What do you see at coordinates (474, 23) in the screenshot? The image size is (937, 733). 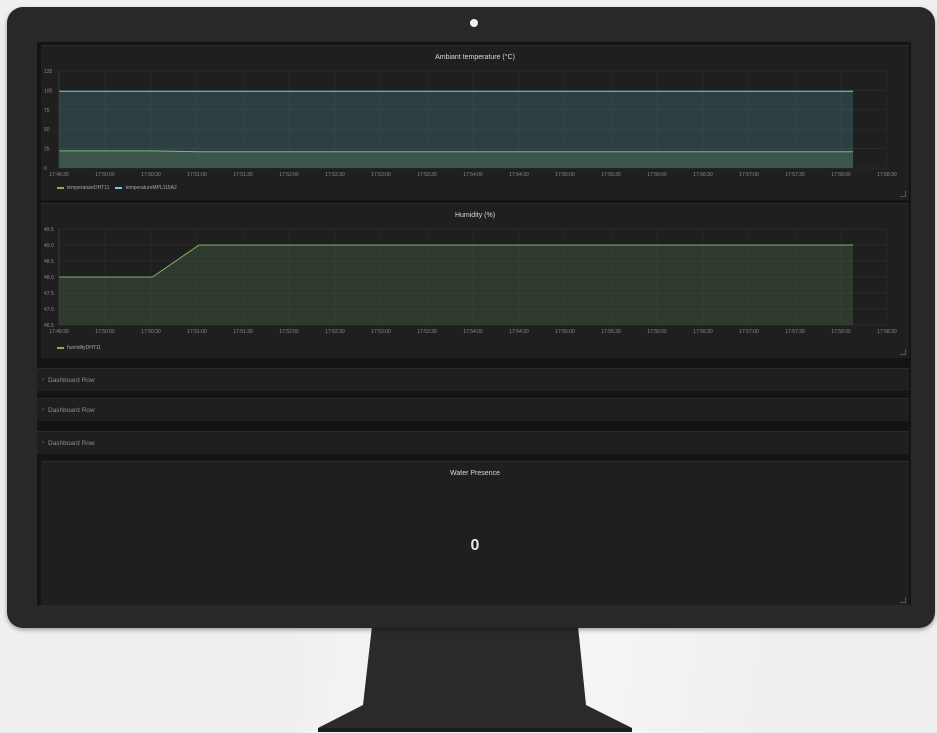 I see `camera-dot` at bounding box center [474, 23].